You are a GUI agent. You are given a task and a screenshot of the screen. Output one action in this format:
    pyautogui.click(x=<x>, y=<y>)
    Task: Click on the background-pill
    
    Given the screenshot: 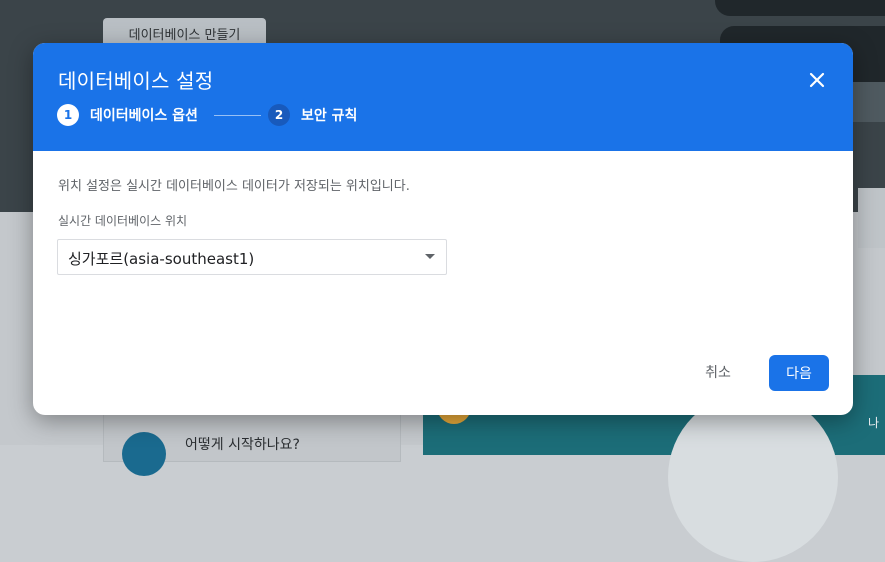 What is the action you would take?
    pyautogui.click(x=800, y=8)
    